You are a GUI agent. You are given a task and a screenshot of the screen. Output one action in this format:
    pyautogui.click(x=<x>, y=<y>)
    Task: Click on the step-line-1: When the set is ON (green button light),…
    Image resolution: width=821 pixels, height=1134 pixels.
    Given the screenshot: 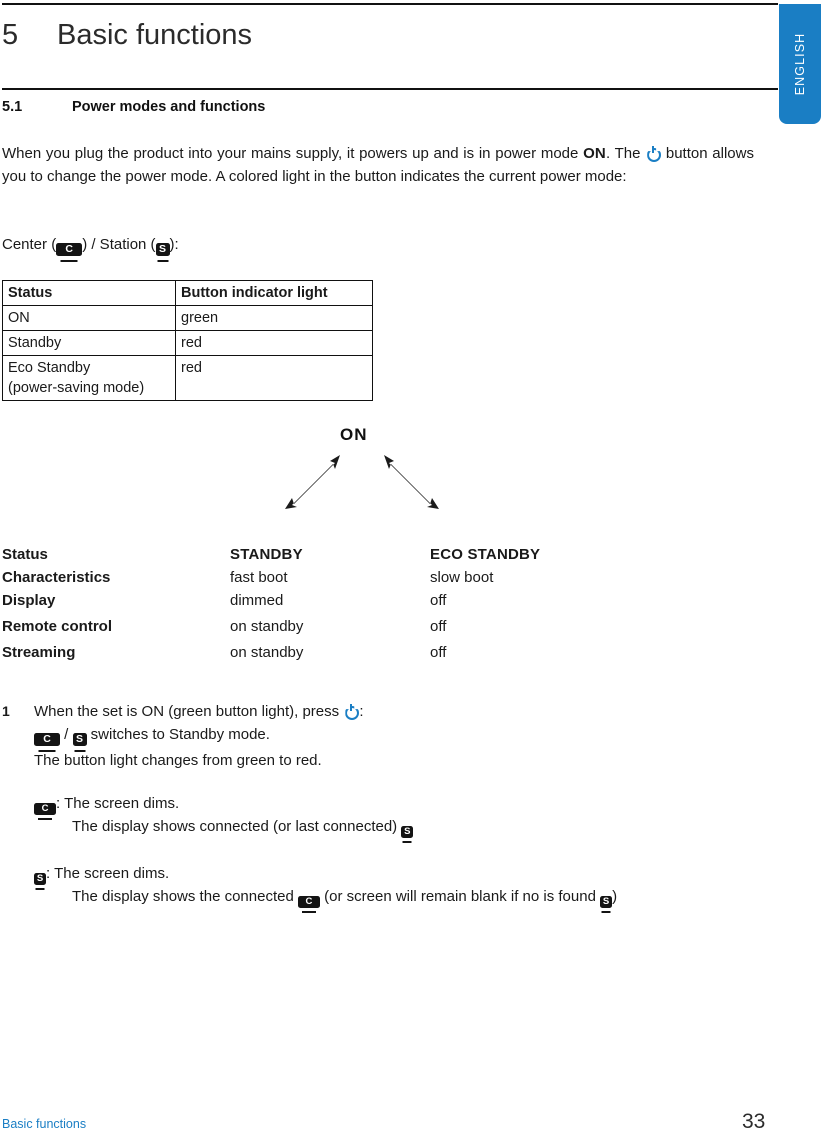 What is the action you would take?
    pyautogui.click(x=403, y=711)
    